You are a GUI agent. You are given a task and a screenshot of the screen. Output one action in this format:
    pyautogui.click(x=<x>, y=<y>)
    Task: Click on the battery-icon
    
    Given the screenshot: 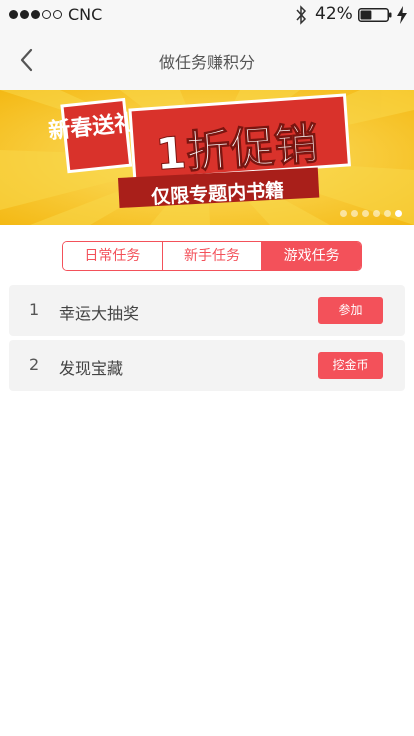 What is the action you would take?
    pyautogui.click(x=375, y=15)
    